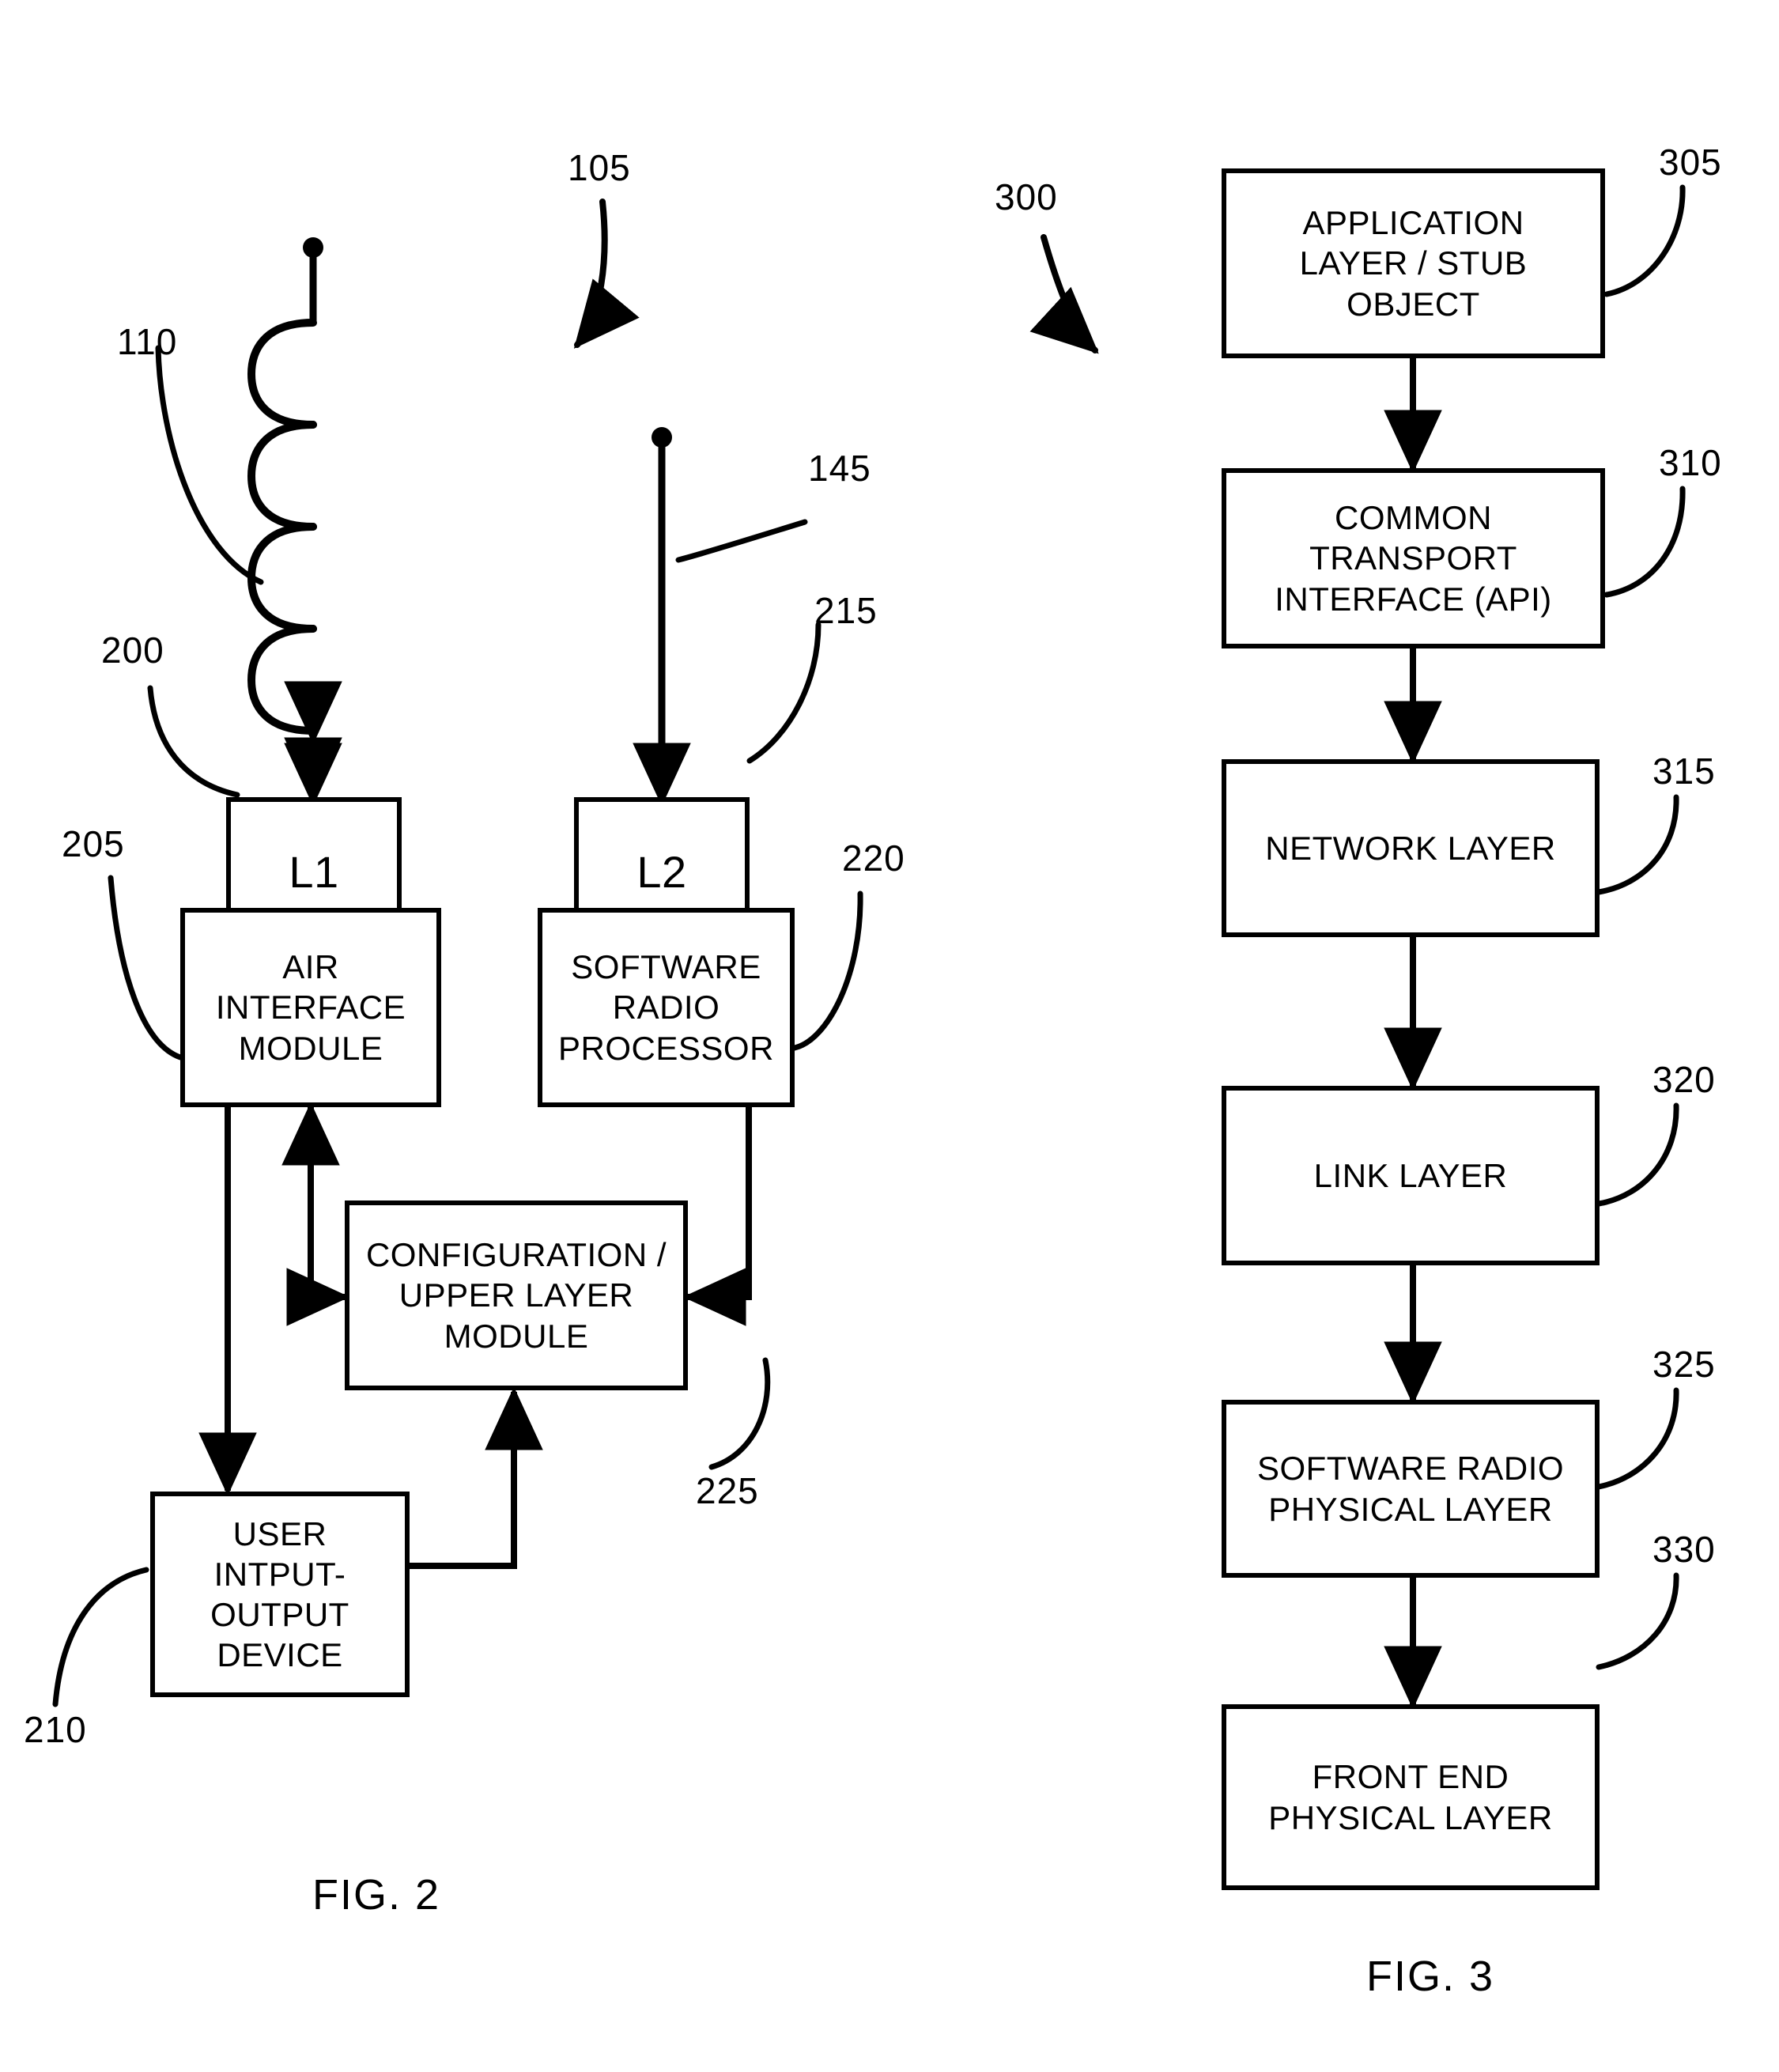 This screenshot has width=1779, height=2072. Describe the element at coordinates (730, 1187) in the screenshot. I see `arrow-software-radio-to-config` at that location.